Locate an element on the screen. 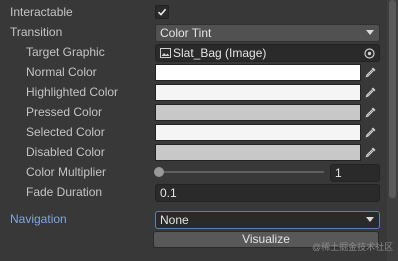 The image size is (398, 261). transition-value: Color Tint is located at coordinates (186, 33).